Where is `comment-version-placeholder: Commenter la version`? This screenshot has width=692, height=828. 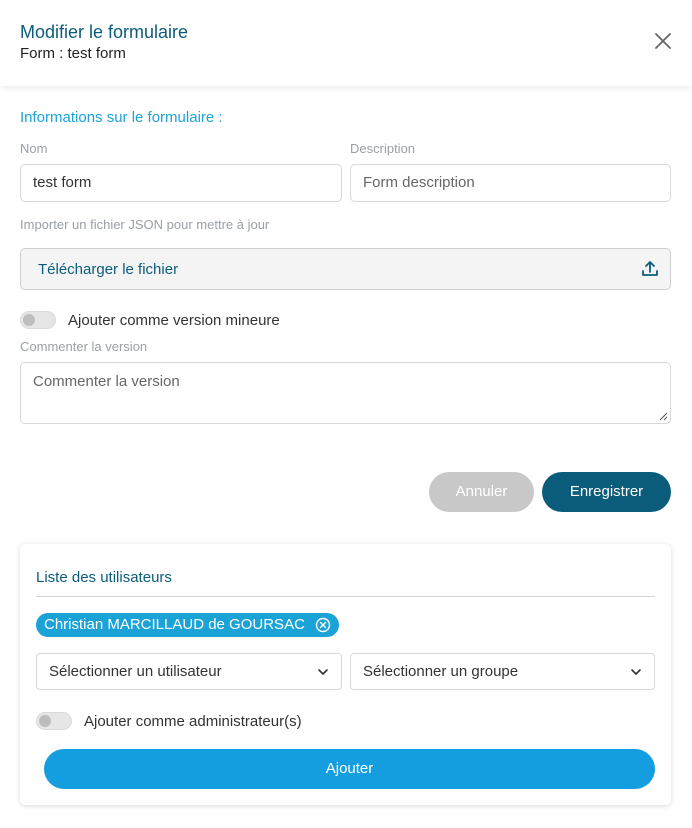 comment-version-placeholder: Commenter la version is located at coordinates (106, 381).